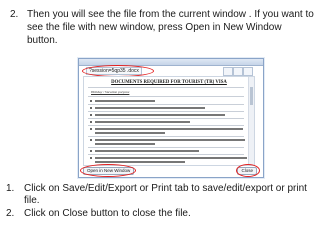 The image size is (320, 240). I want to click on save-tab, so click(228, 71).